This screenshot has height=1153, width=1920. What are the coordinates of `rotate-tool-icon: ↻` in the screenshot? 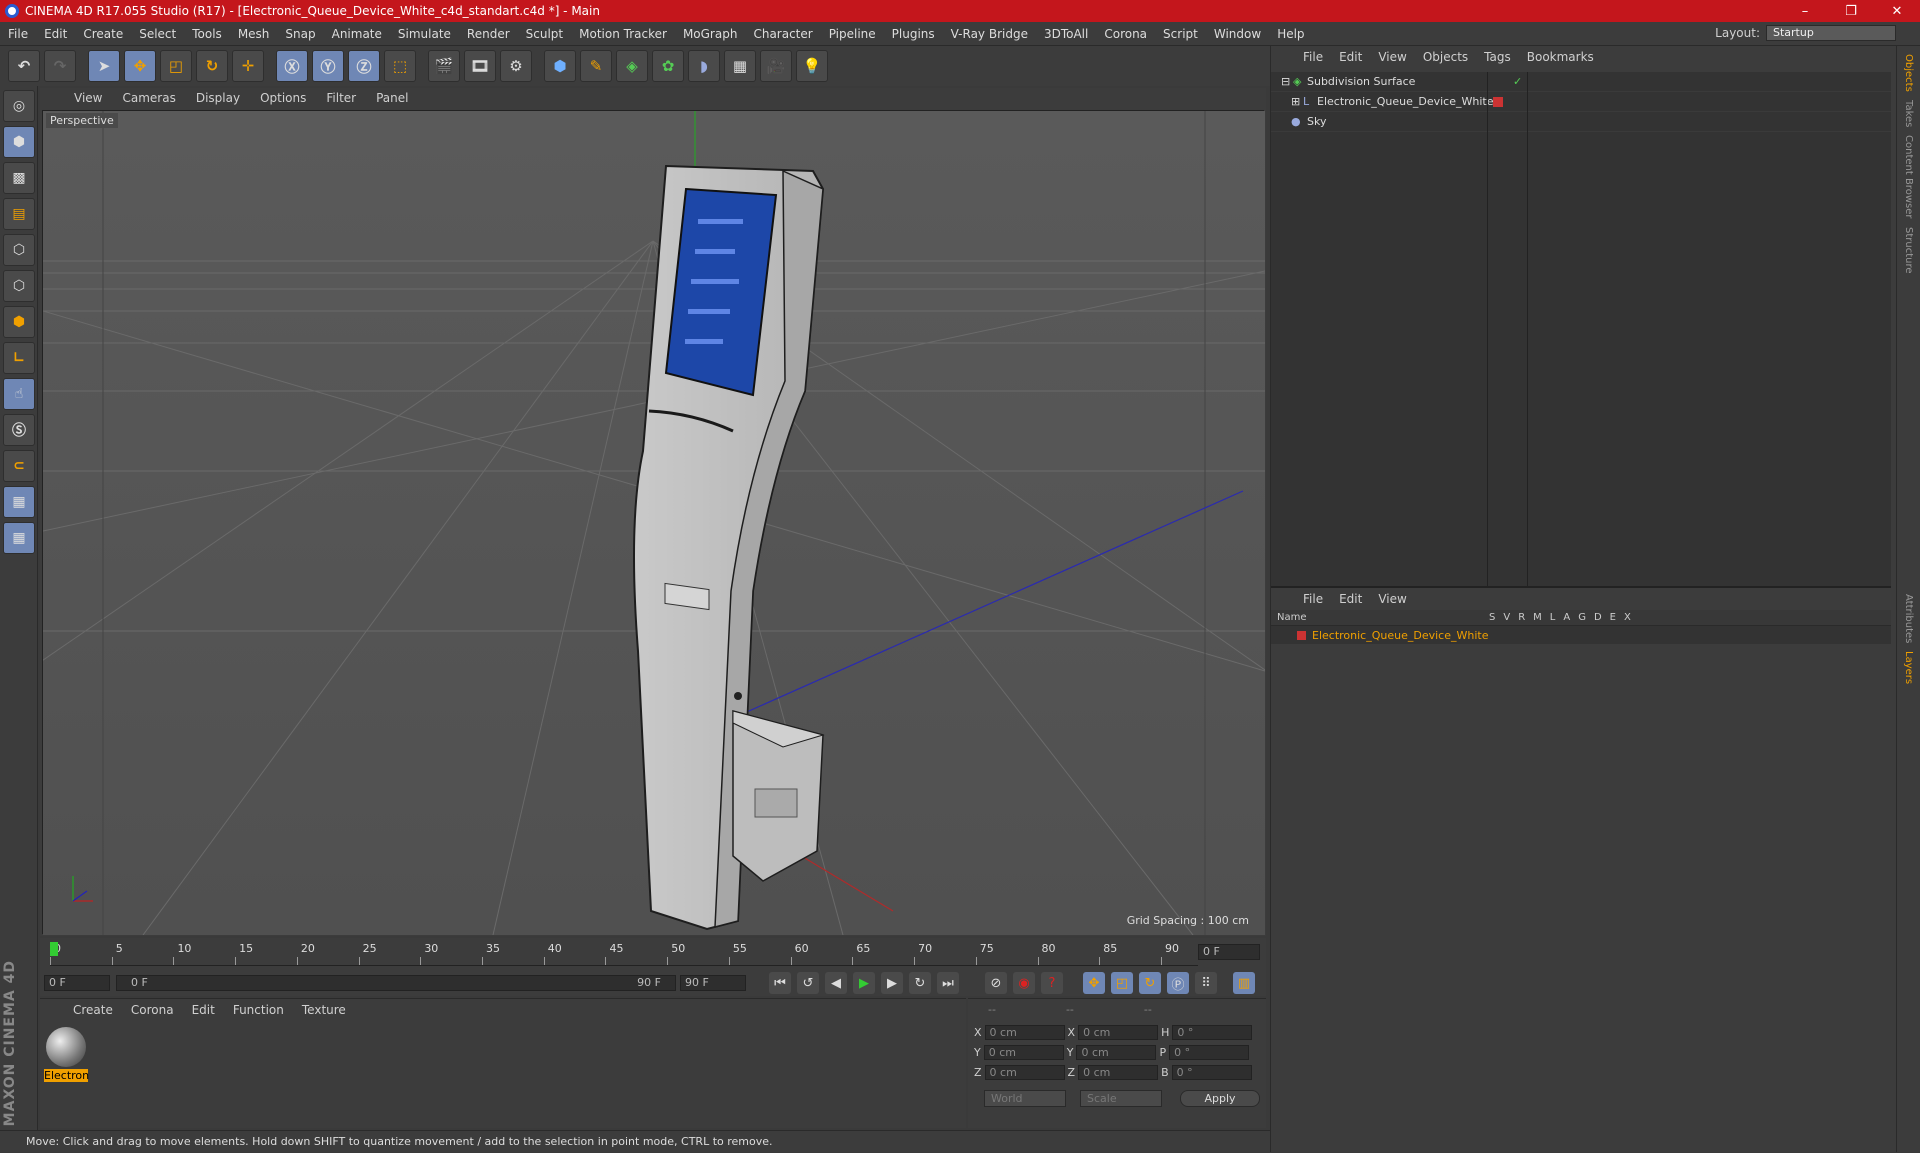 It's located at (212, 66).